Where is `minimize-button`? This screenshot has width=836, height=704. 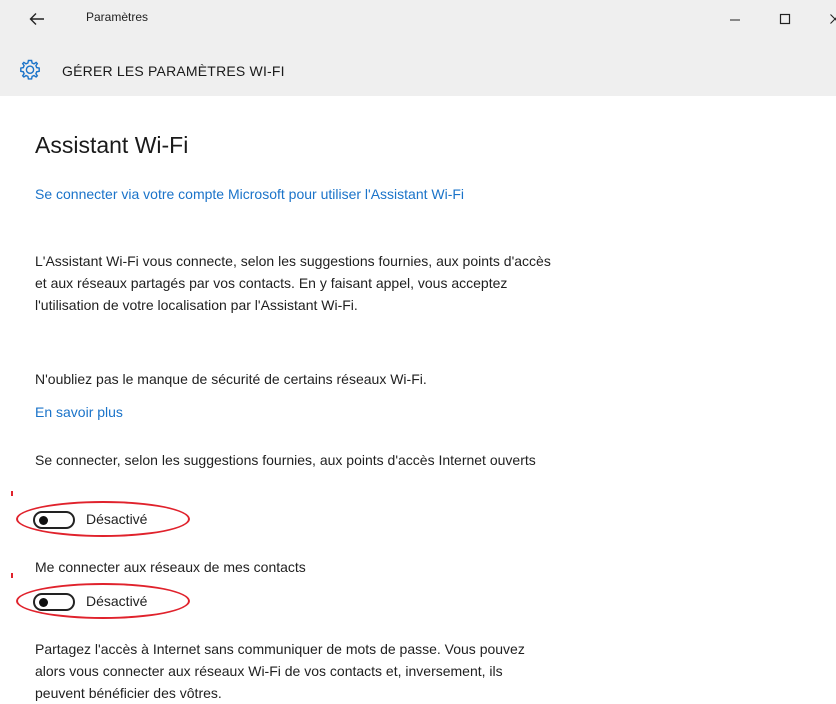 minimize-button is located at coordinates (735, 19).